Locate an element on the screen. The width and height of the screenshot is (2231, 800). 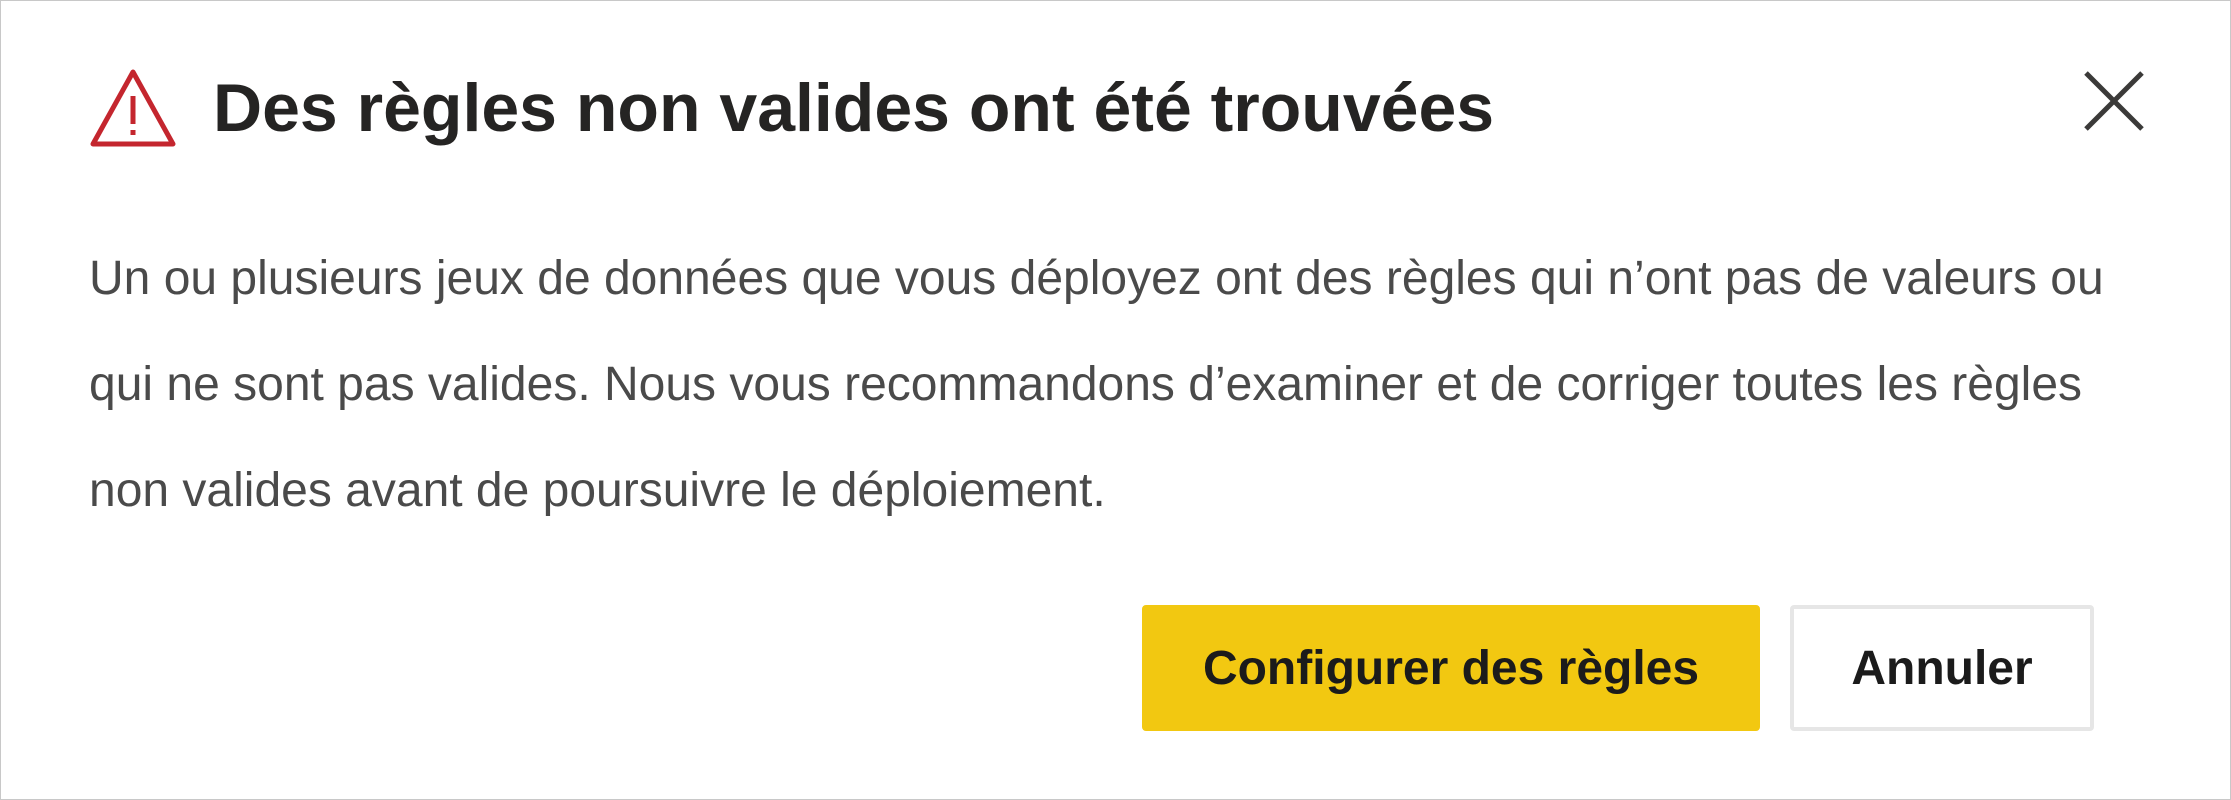
cancel-button: Annuler is located at coordinates (1942, 668).